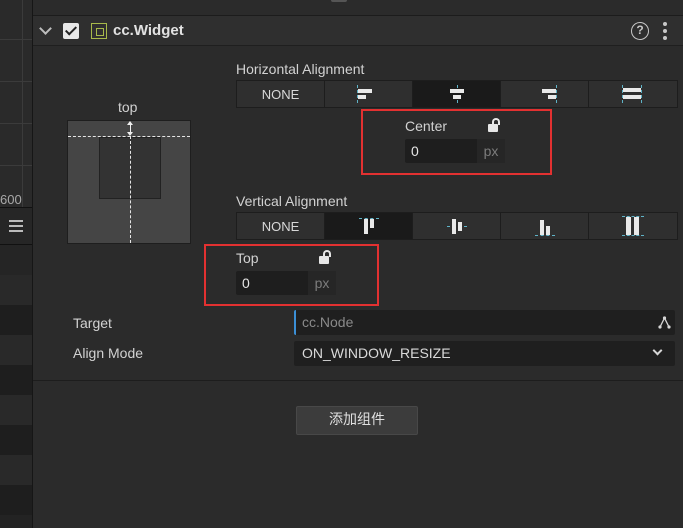  I want to click on center-offset-input: 0 px, so click(455, 151).